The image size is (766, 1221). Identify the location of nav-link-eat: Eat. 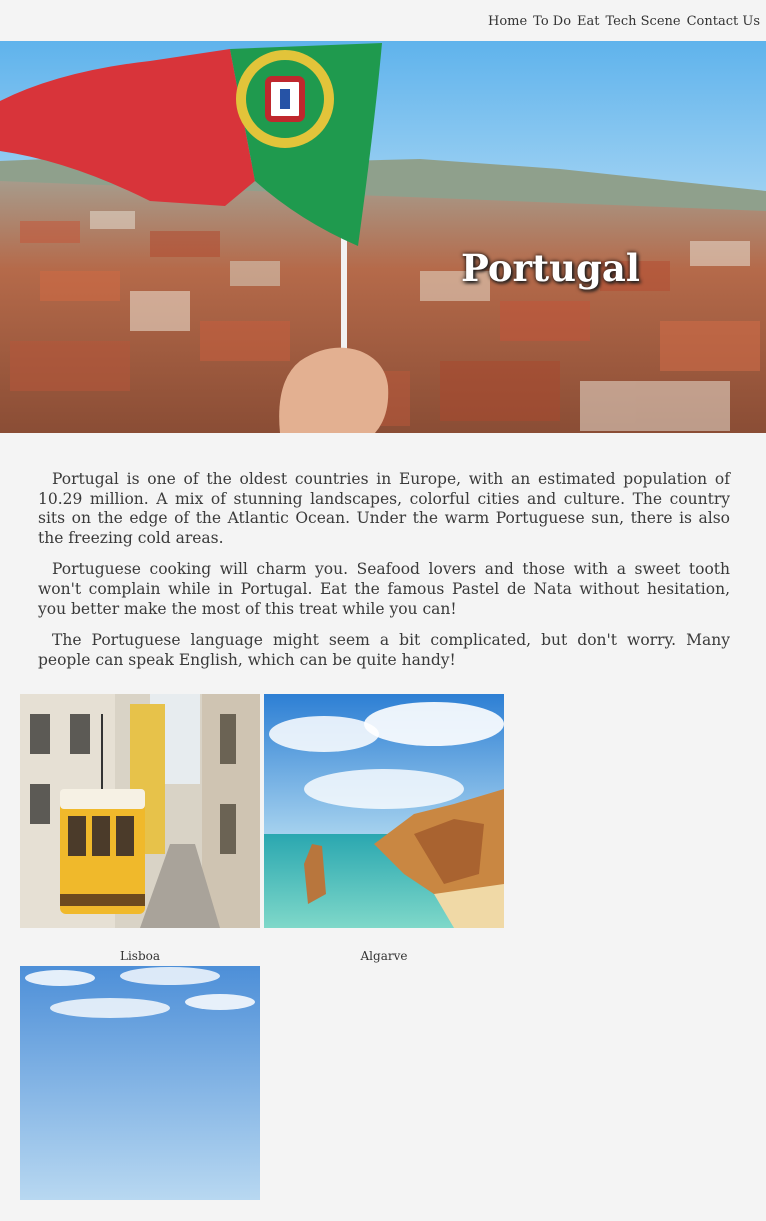
(588, 21).